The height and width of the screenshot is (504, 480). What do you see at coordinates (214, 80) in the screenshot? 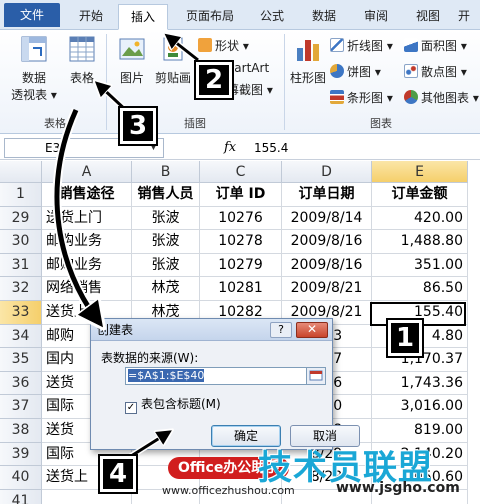
I see `step-2-marker: 2` at bounding box center [214, 80].